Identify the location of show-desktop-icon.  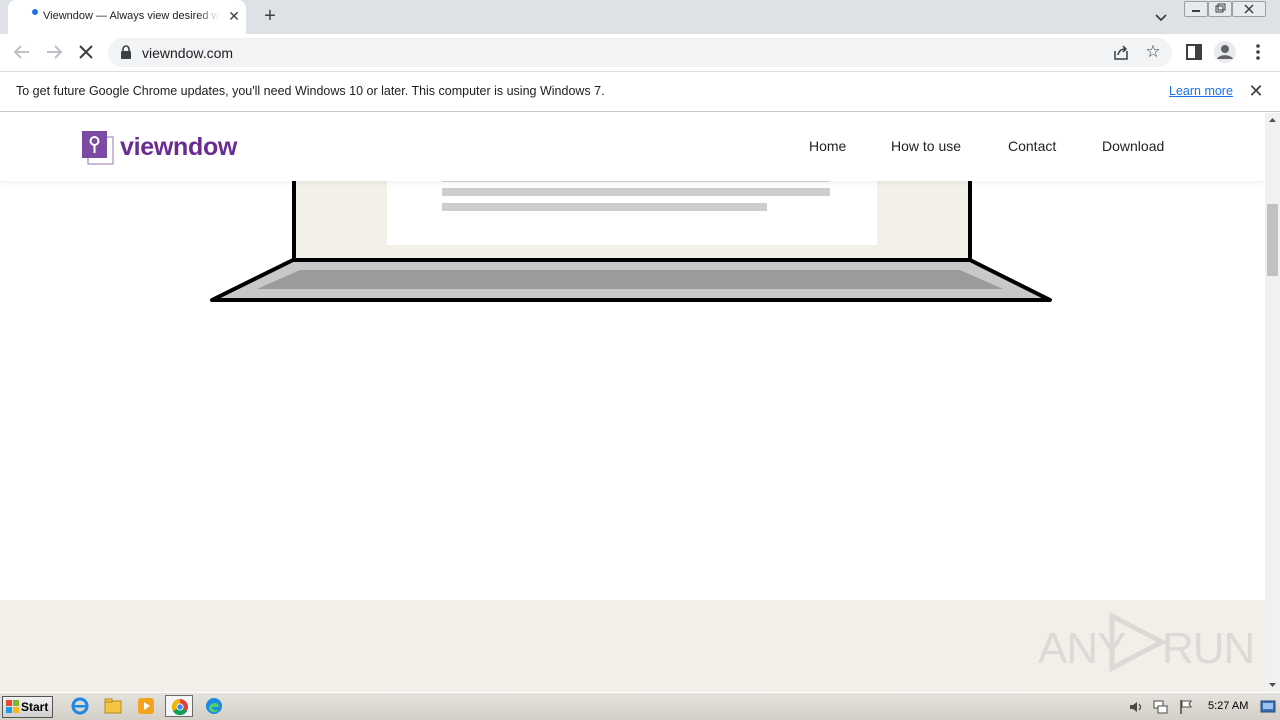
(1268, 707).